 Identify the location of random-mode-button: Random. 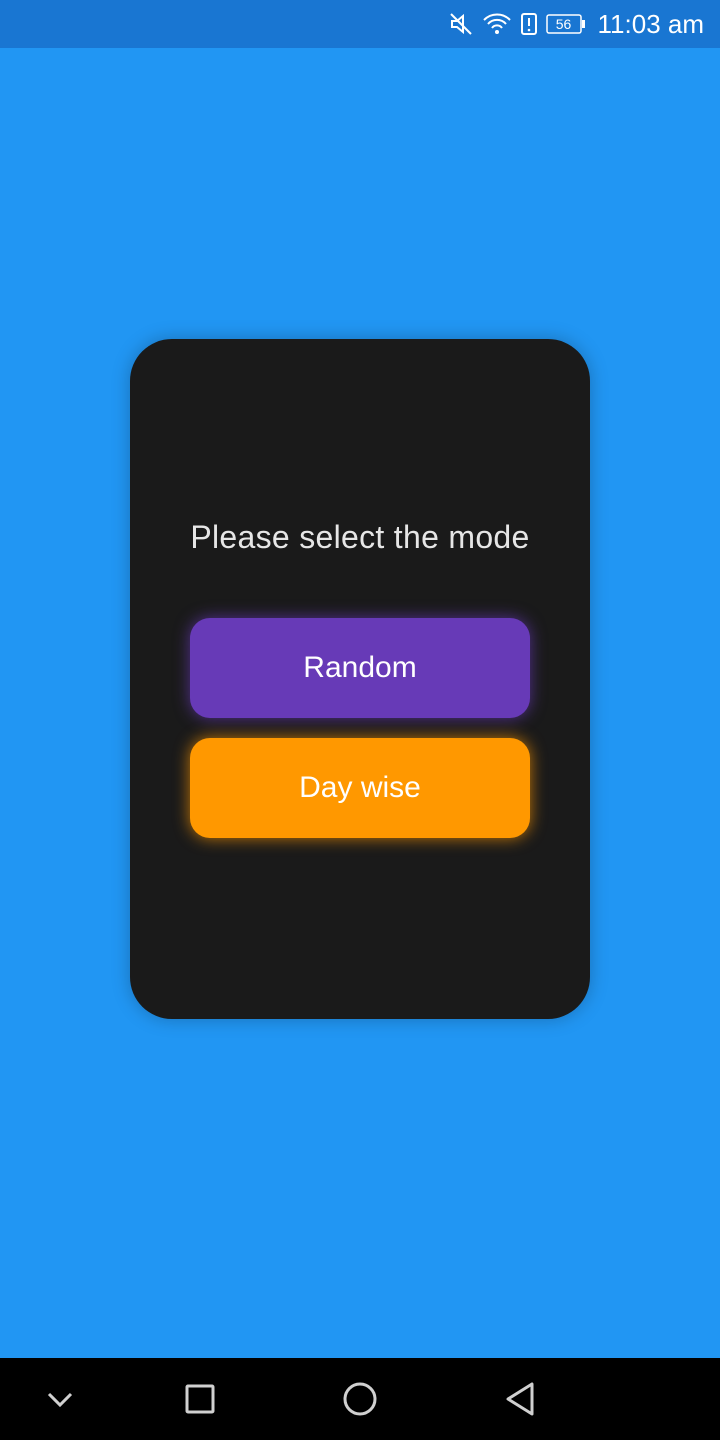
(360, 668).